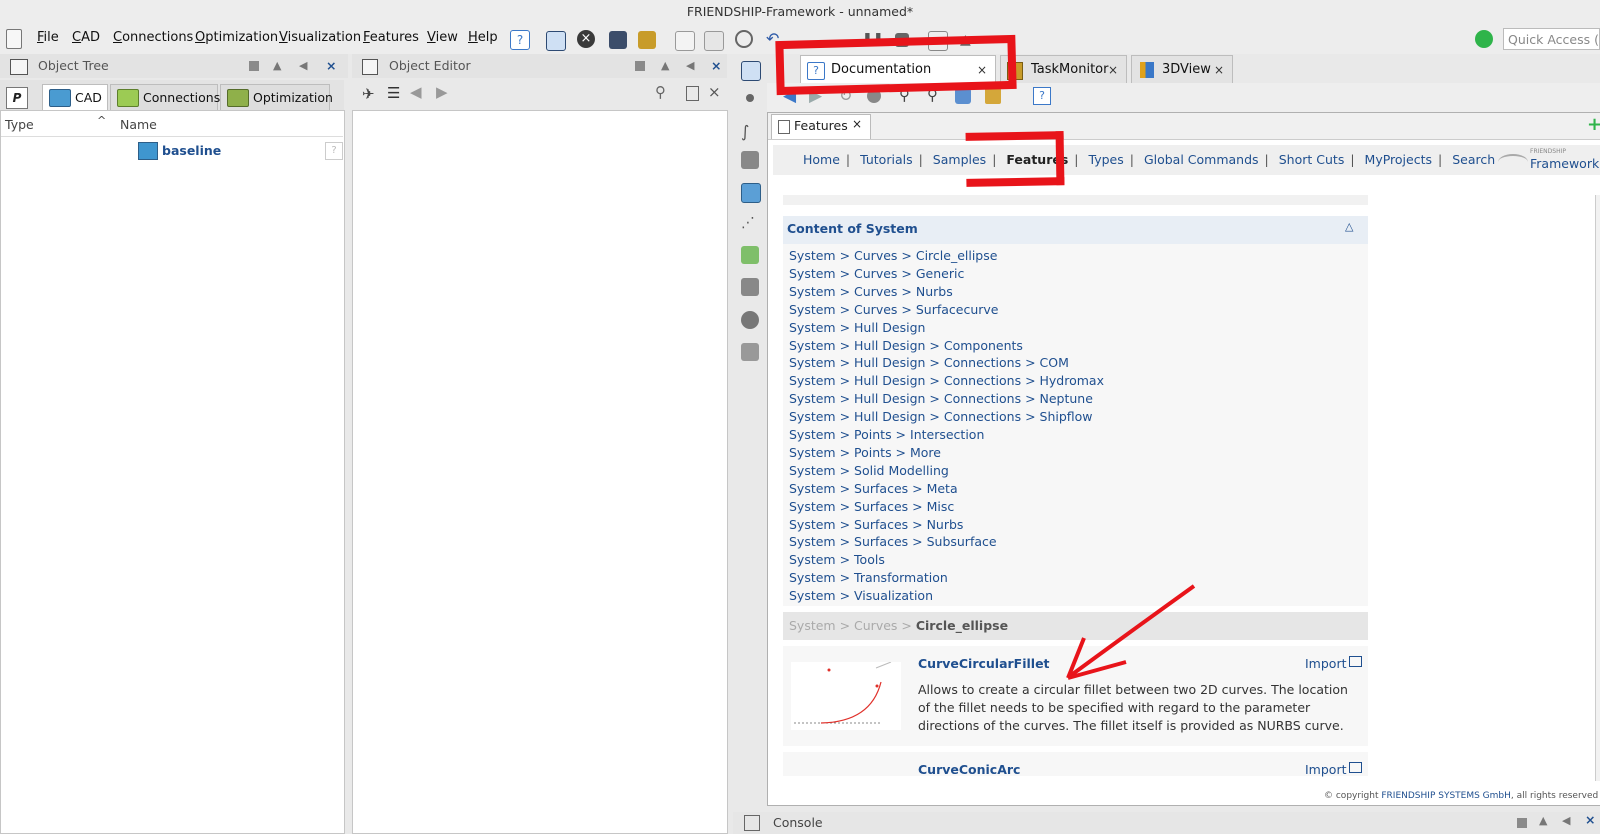 This screenshot has width=1600, height=834. I want to click on list-icon: ☰, so click(393, 93).